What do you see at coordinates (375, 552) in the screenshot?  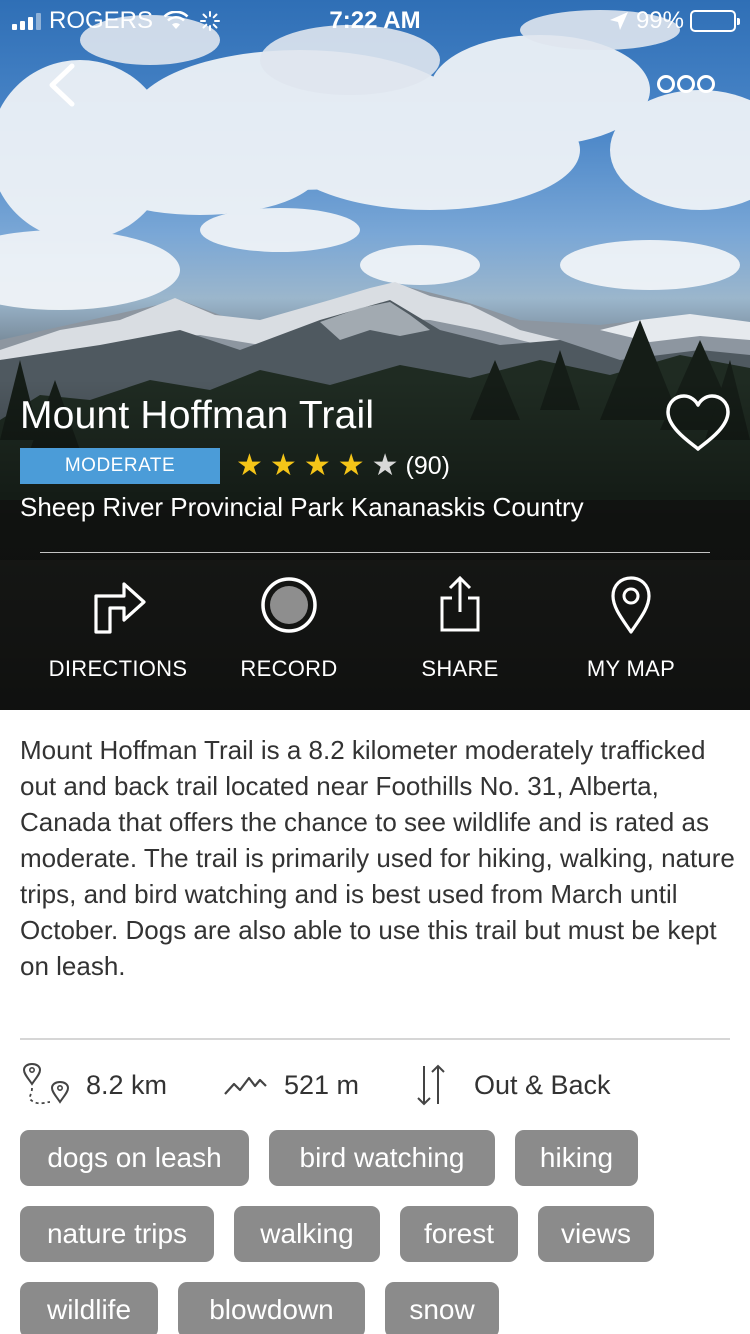 I see `hero-divider` at bounding box center [375, 552].